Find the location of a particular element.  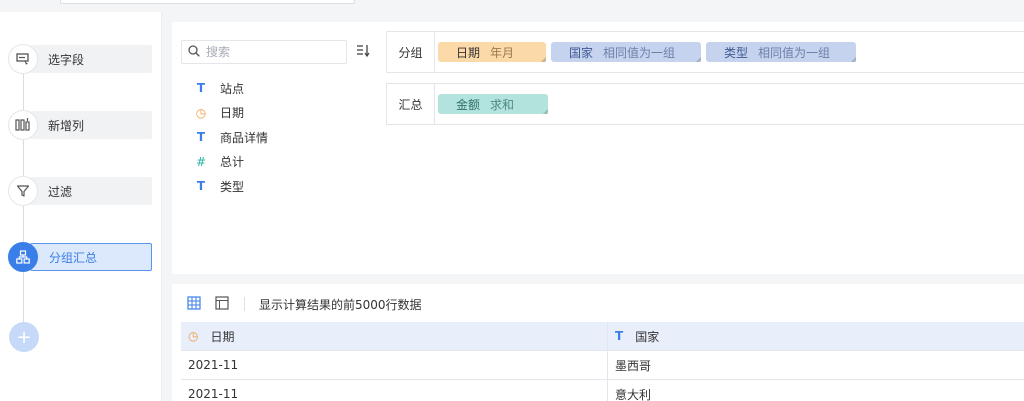

step-label: 选字段 is located at coordinates (91, 59).